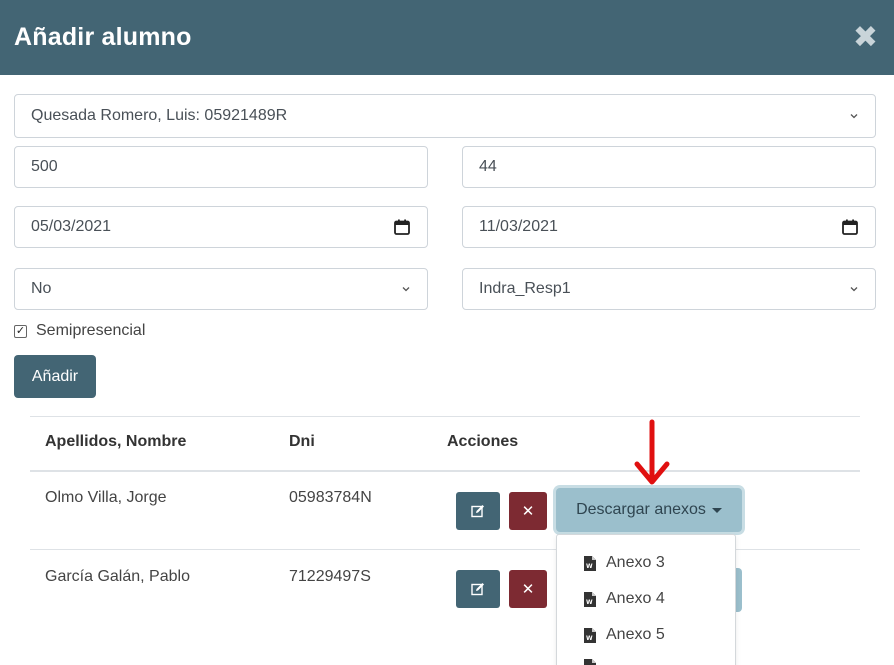  I want to click on word-document-icon, so click(590, 662).